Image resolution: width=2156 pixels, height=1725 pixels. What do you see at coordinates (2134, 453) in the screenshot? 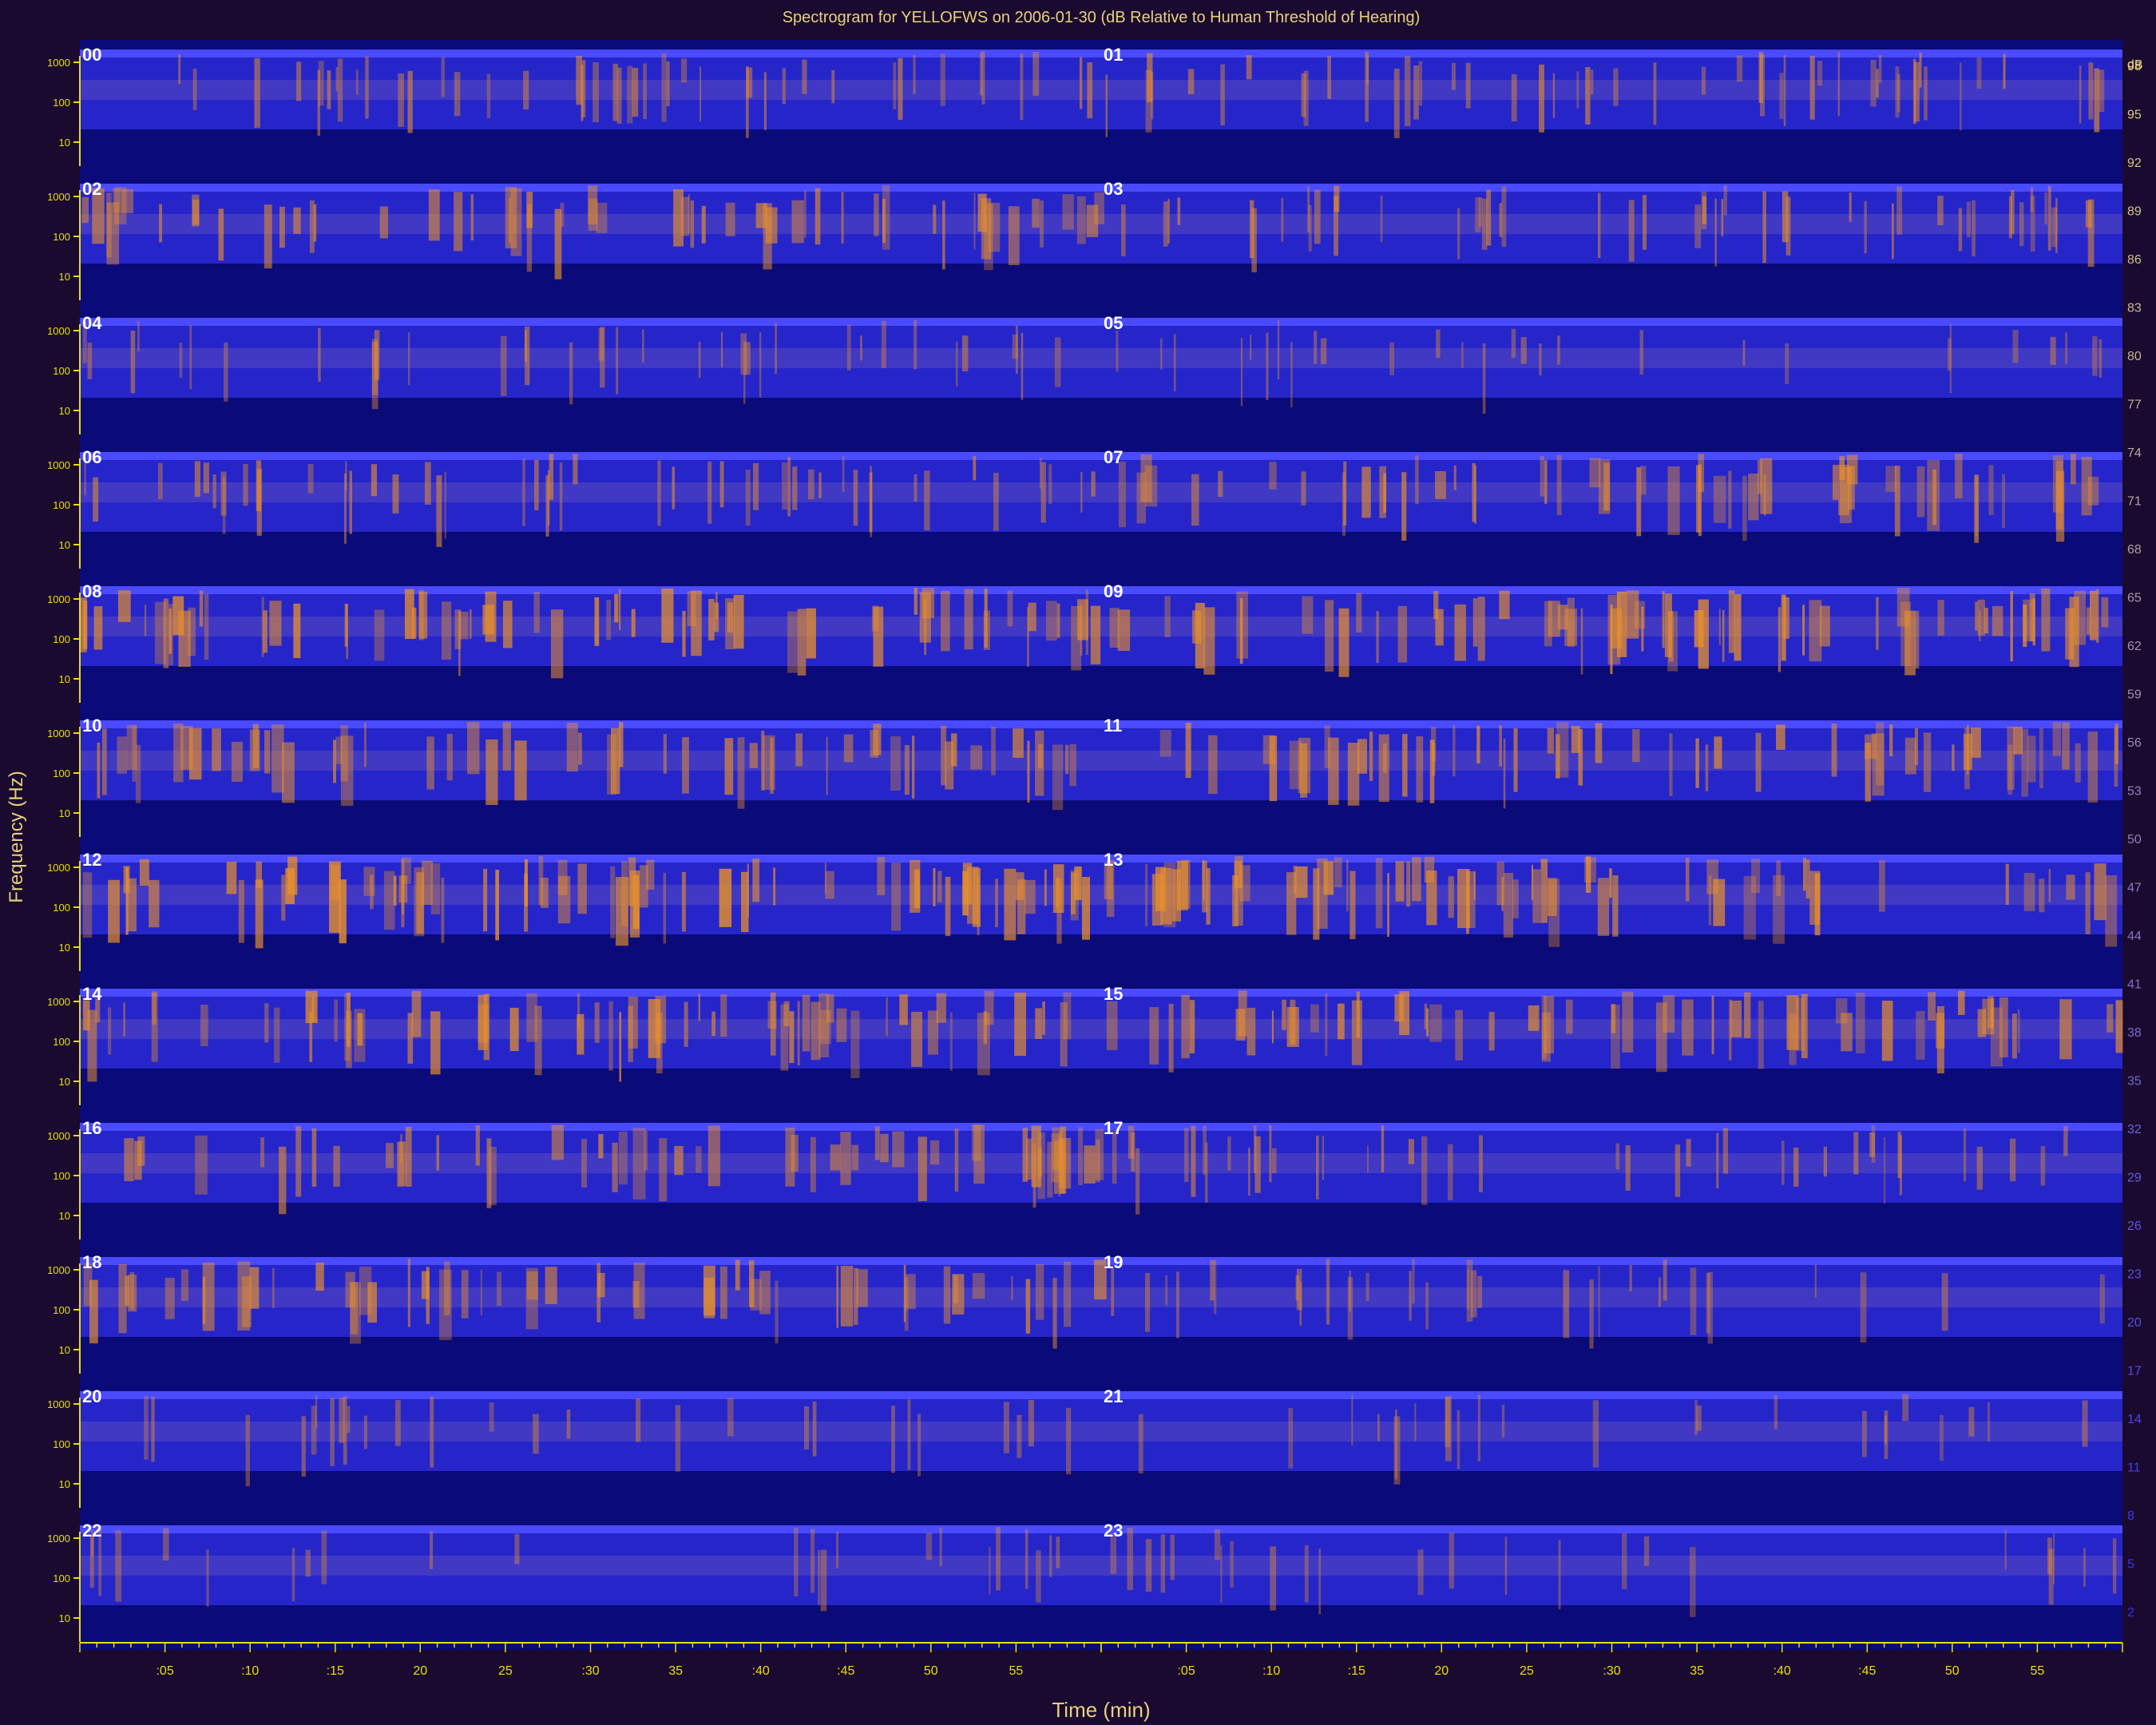
I see `colorbar-tick-label: 74` at bounding box center [2134, 453].